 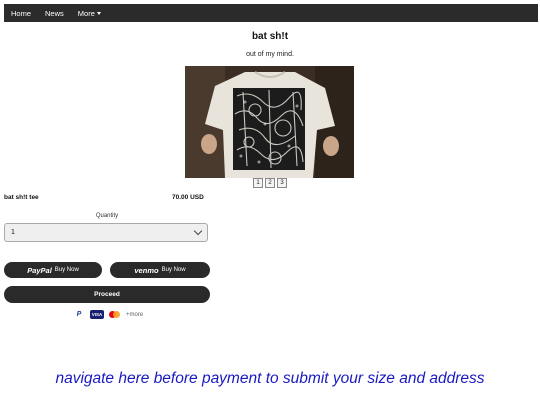 I want to click on pager-button-2: 2, so click(x=270, y=183).